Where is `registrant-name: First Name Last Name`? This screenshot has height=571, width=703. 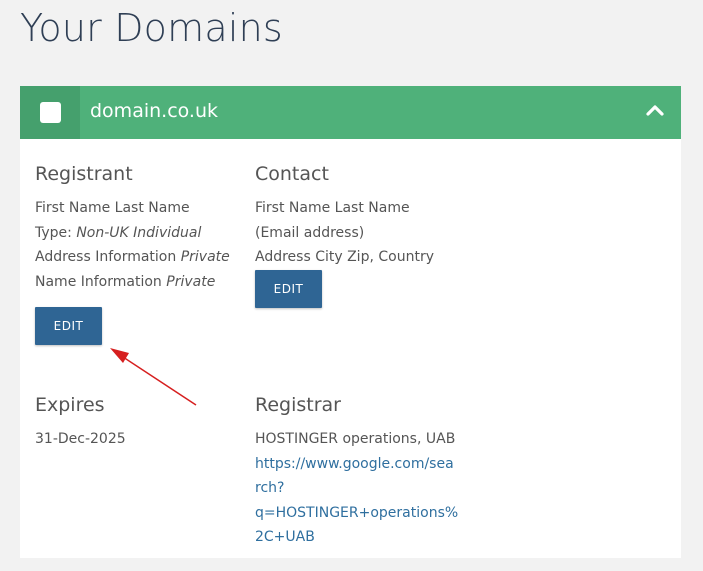
registrant-name: First Name Last Name is located at coordinates (112, 208).